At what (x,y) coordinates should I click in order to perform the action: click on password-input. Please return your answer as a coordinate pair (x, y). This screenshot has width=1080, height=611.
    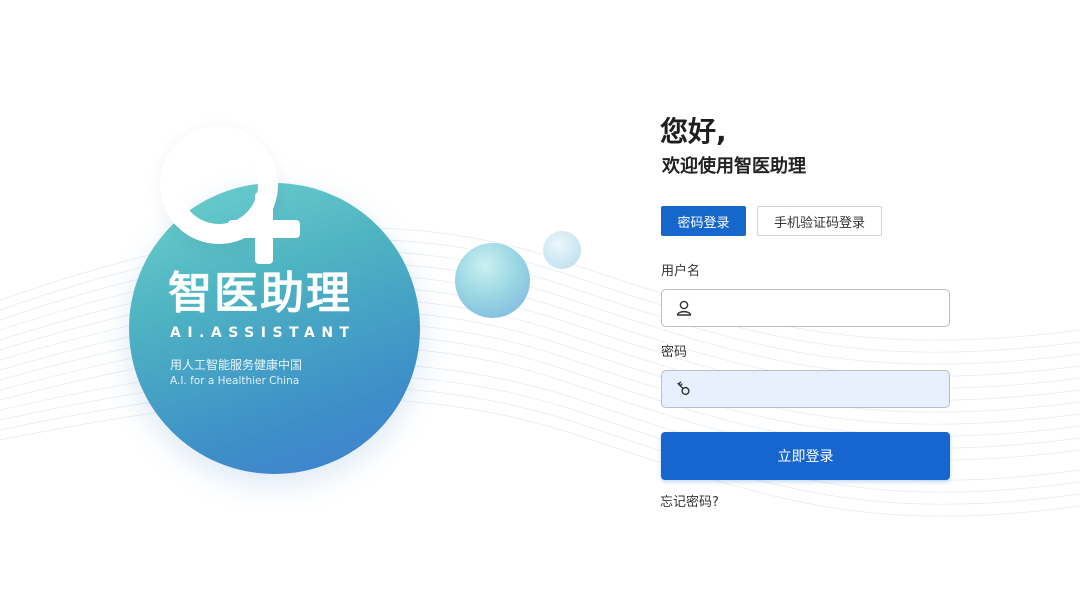
    Looking at the image, I should click on (822, 389).